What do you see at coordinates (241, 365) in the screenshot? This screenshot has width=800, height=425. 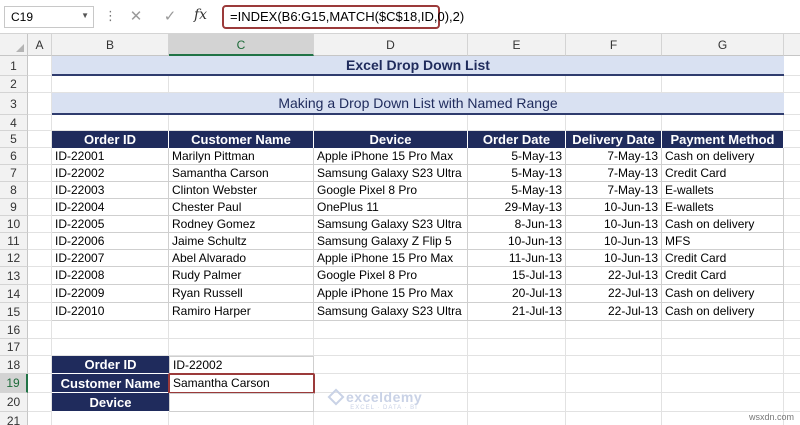 I see `order-id-dropdown: ID-22002` at bounding box center [241, 365].